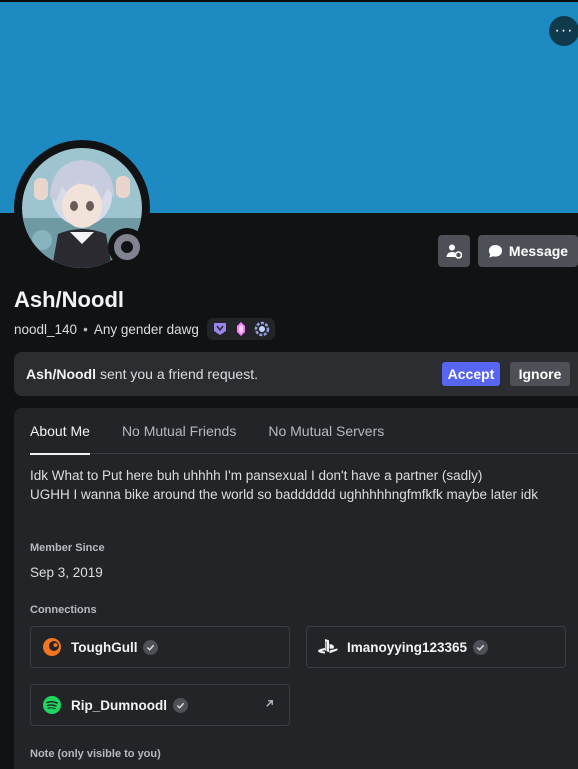 The width and height of the screenshot is (578, 769). I want to click on accept-button: Accept, so click(471, 374).